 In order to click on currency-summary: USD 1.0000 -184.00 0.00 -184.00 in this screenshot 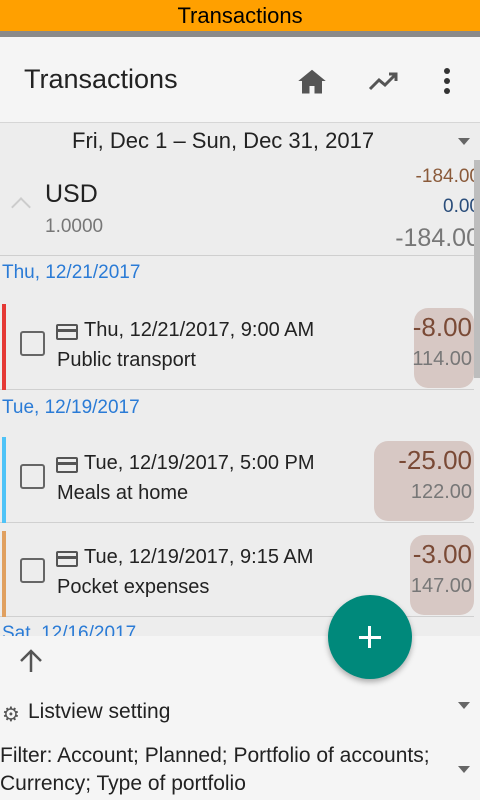, I will do `click(240, 208)`.